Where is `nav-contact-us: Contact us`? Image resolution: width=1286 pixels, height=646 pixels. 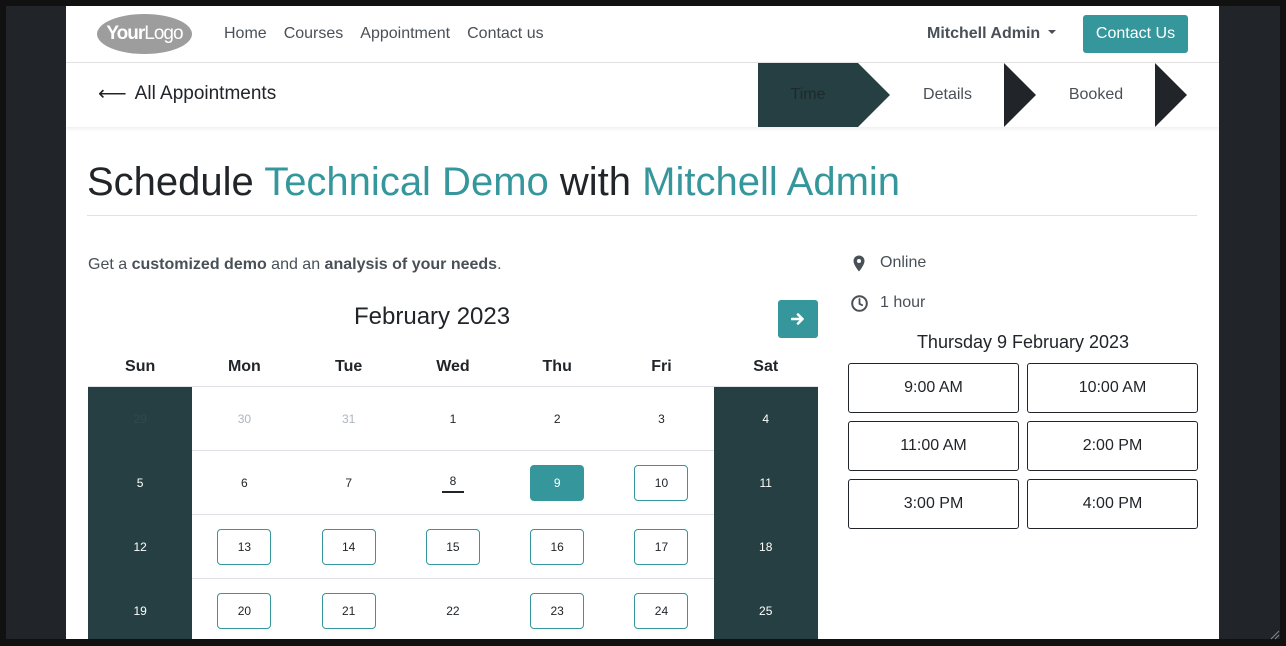
nav-contact-us: Contact us is located at coordinates (505, 34).